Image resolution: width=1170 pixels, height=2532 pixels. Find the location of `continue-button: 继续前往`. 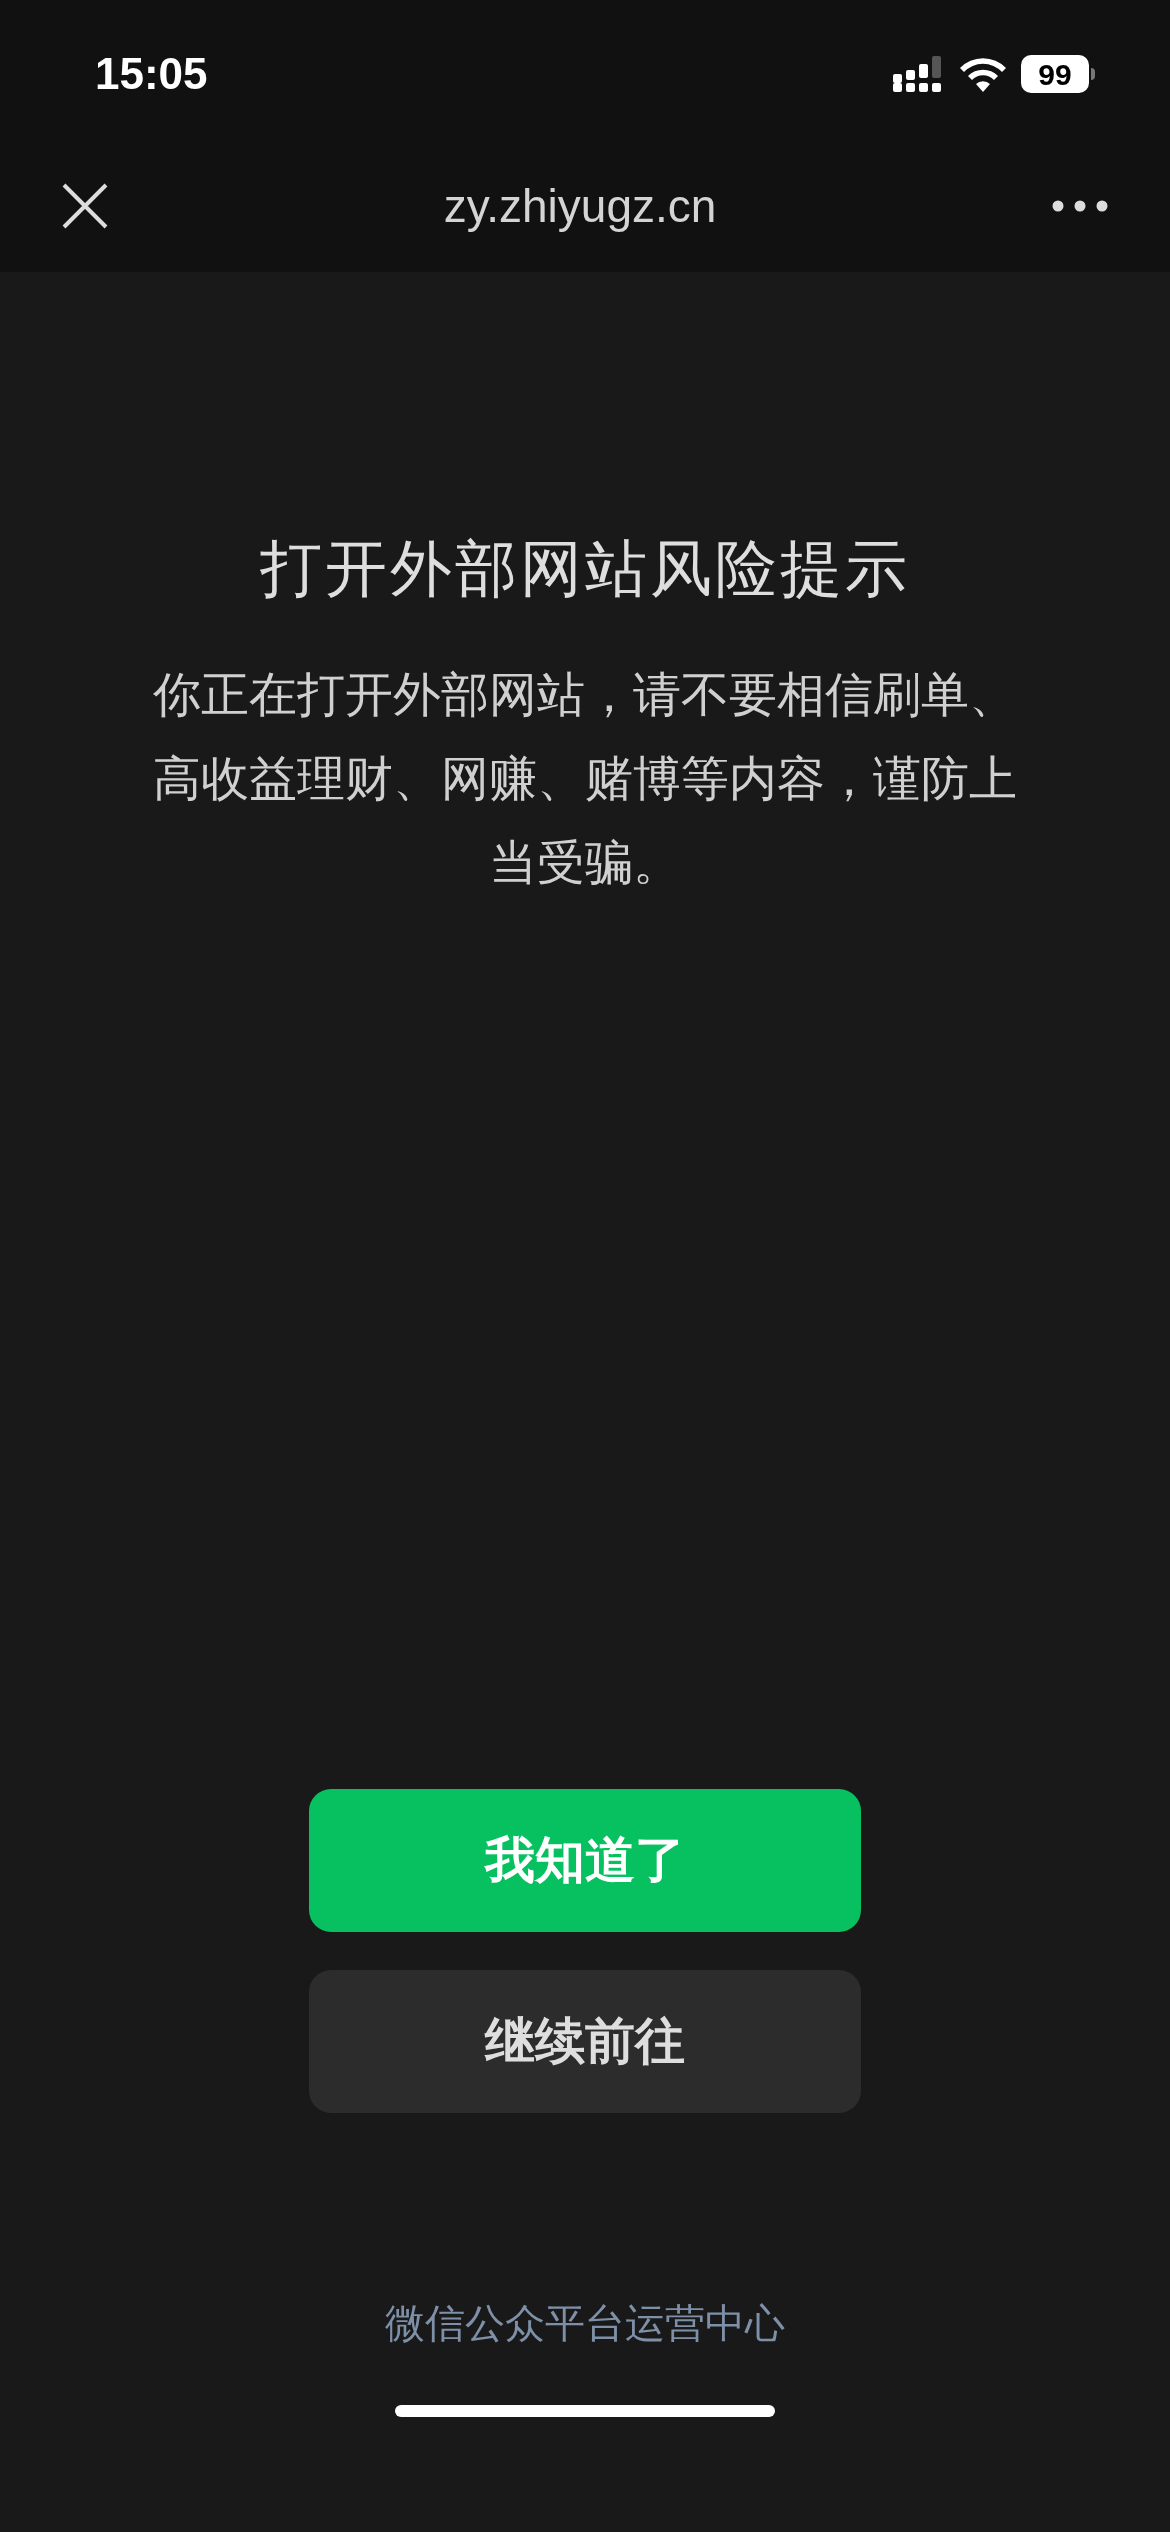

continue-button: 继续前往 is located at coordinates (585, 2041).